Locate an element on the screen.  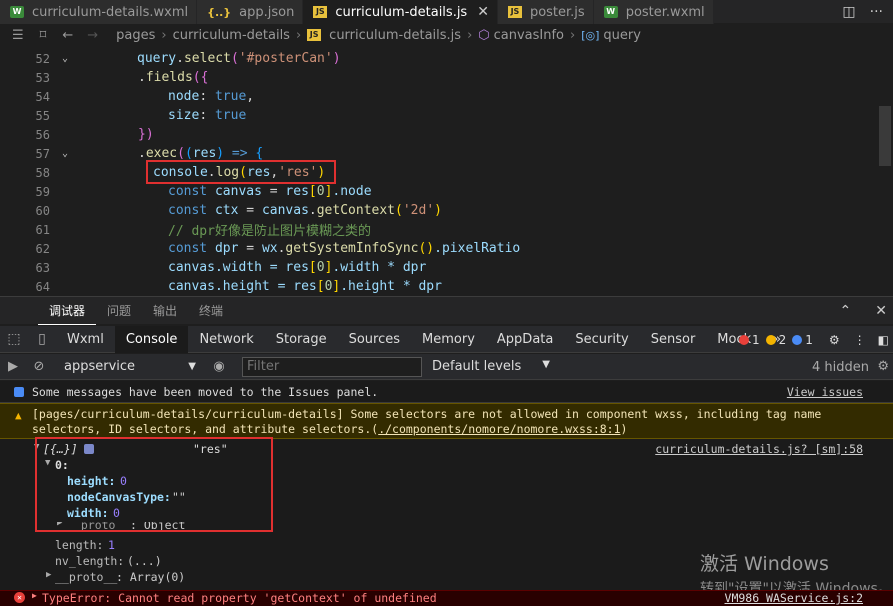
log-source-link: curriculum-details.js? [sm]:58 is located at coordinates (759, 449).